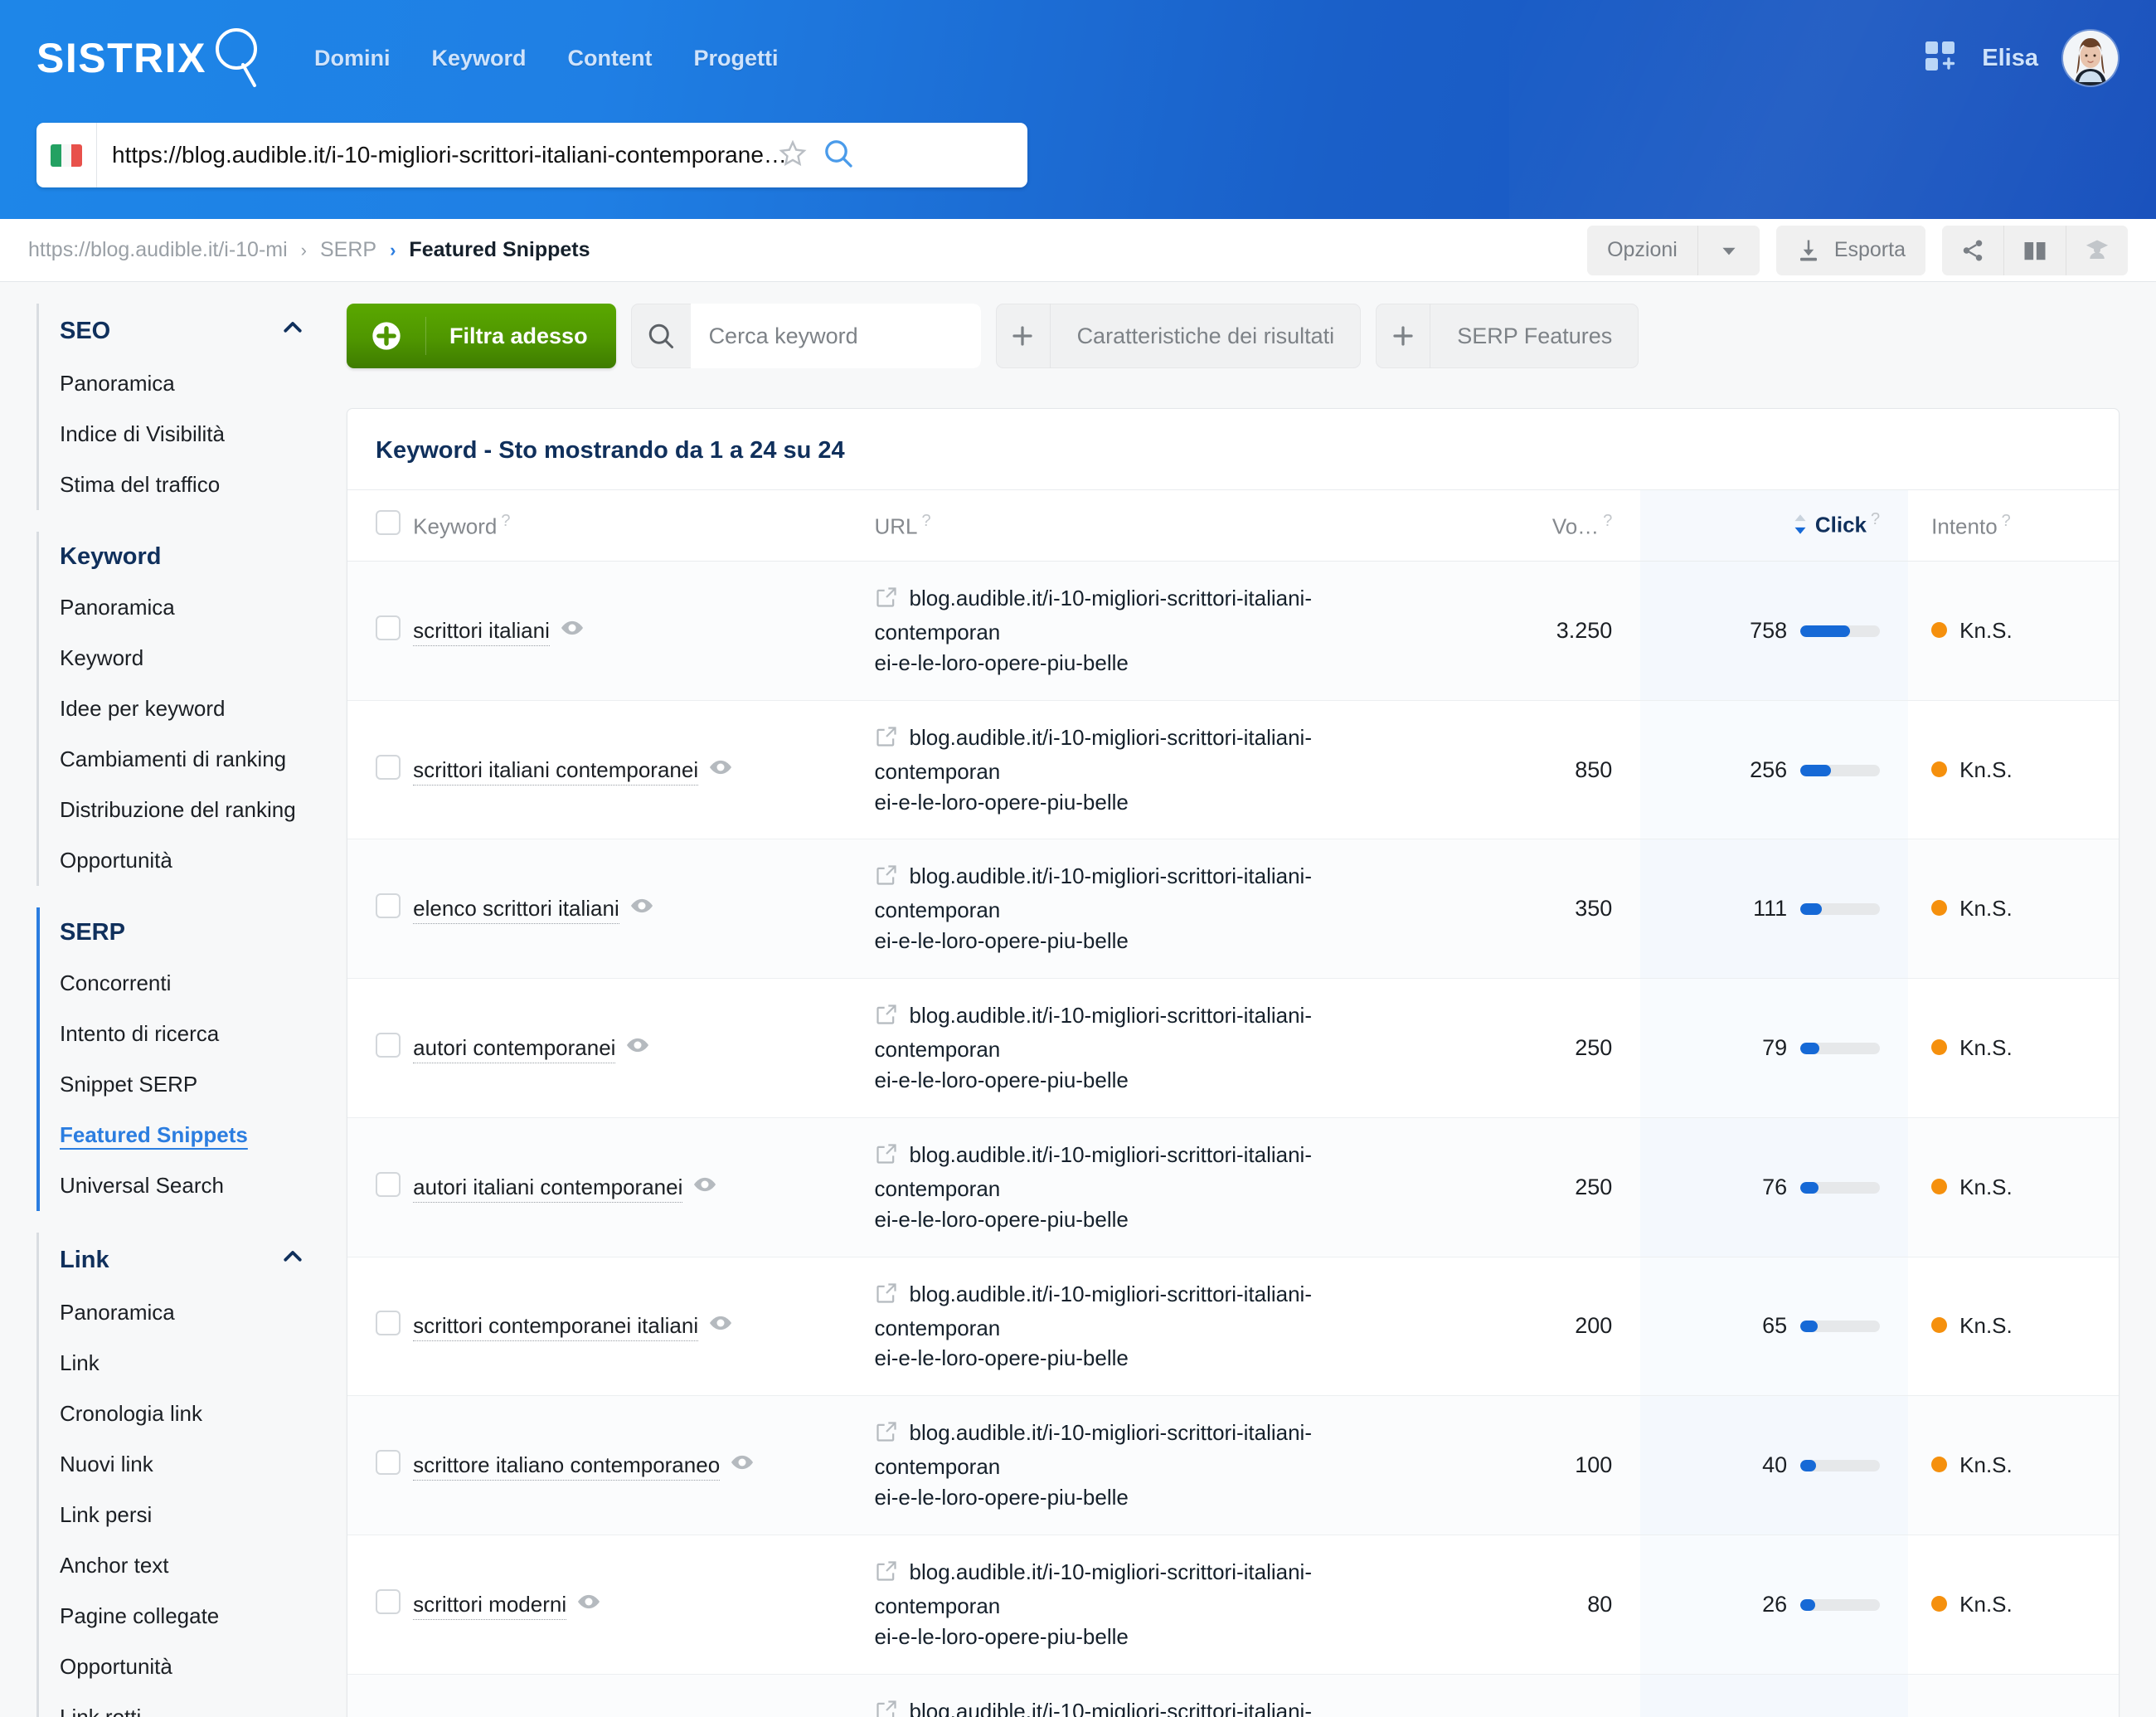 This screenshot has height=1717, width=2156. I want to click on nav-item-domini: Domini, so click(352, 59).